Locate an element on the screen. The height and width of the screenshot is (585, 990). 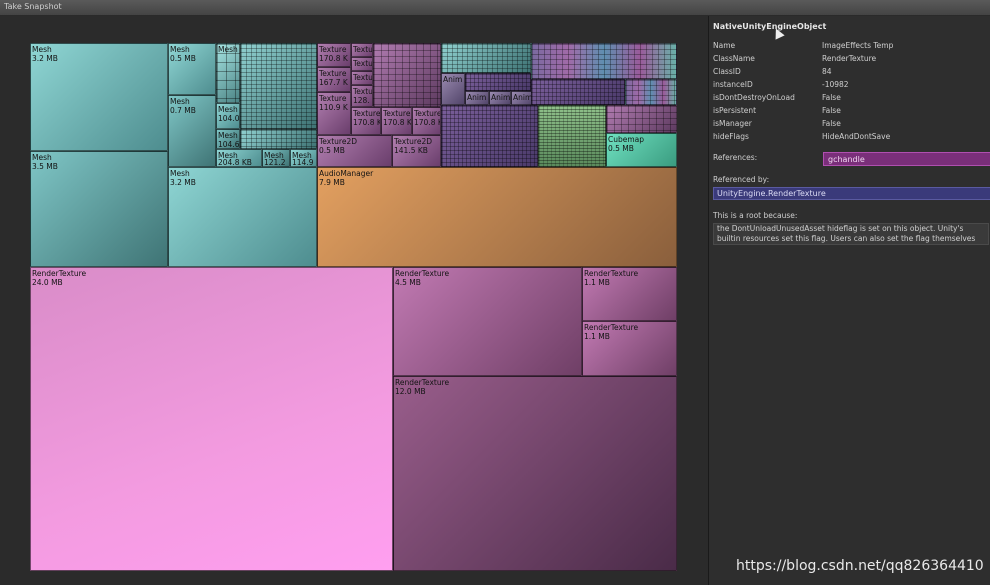
treemap-cell-mesh-3-2: Mesh 3.2 MB is located at coordinates (99, 97).